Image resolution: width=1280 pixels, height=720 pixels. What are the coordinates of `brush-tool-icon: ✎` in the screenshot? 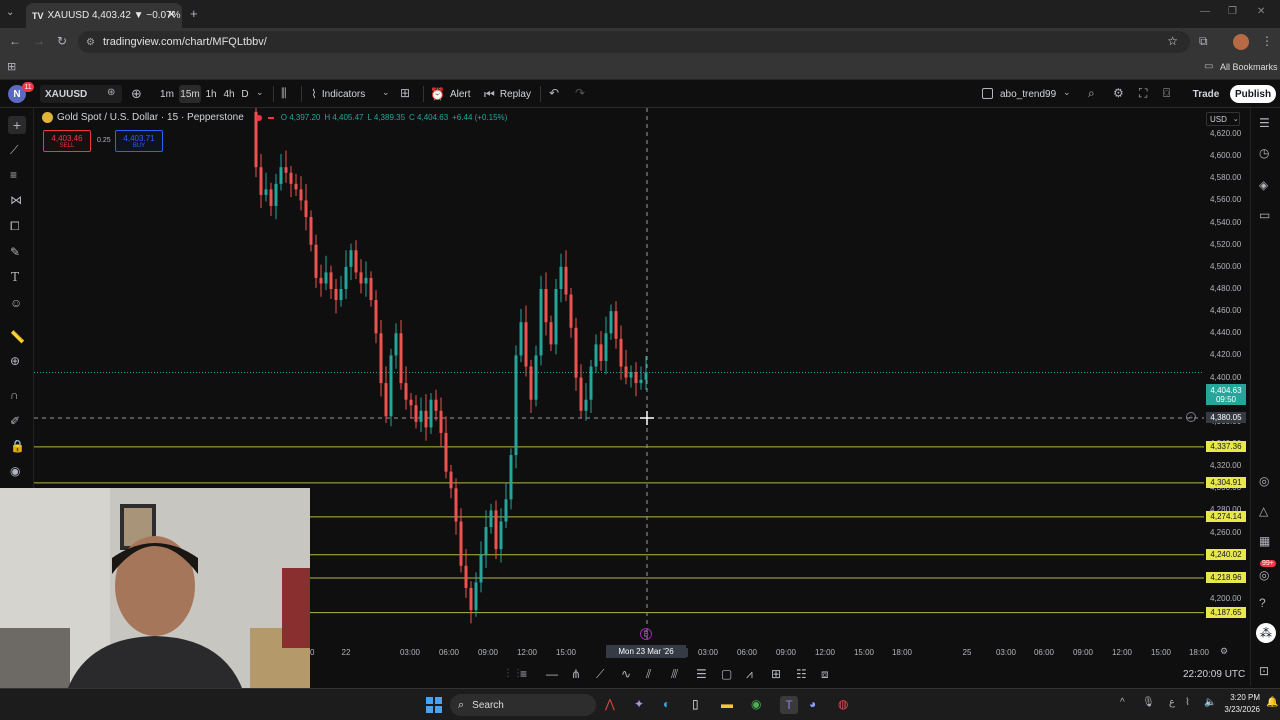 It's located at (15, 252).